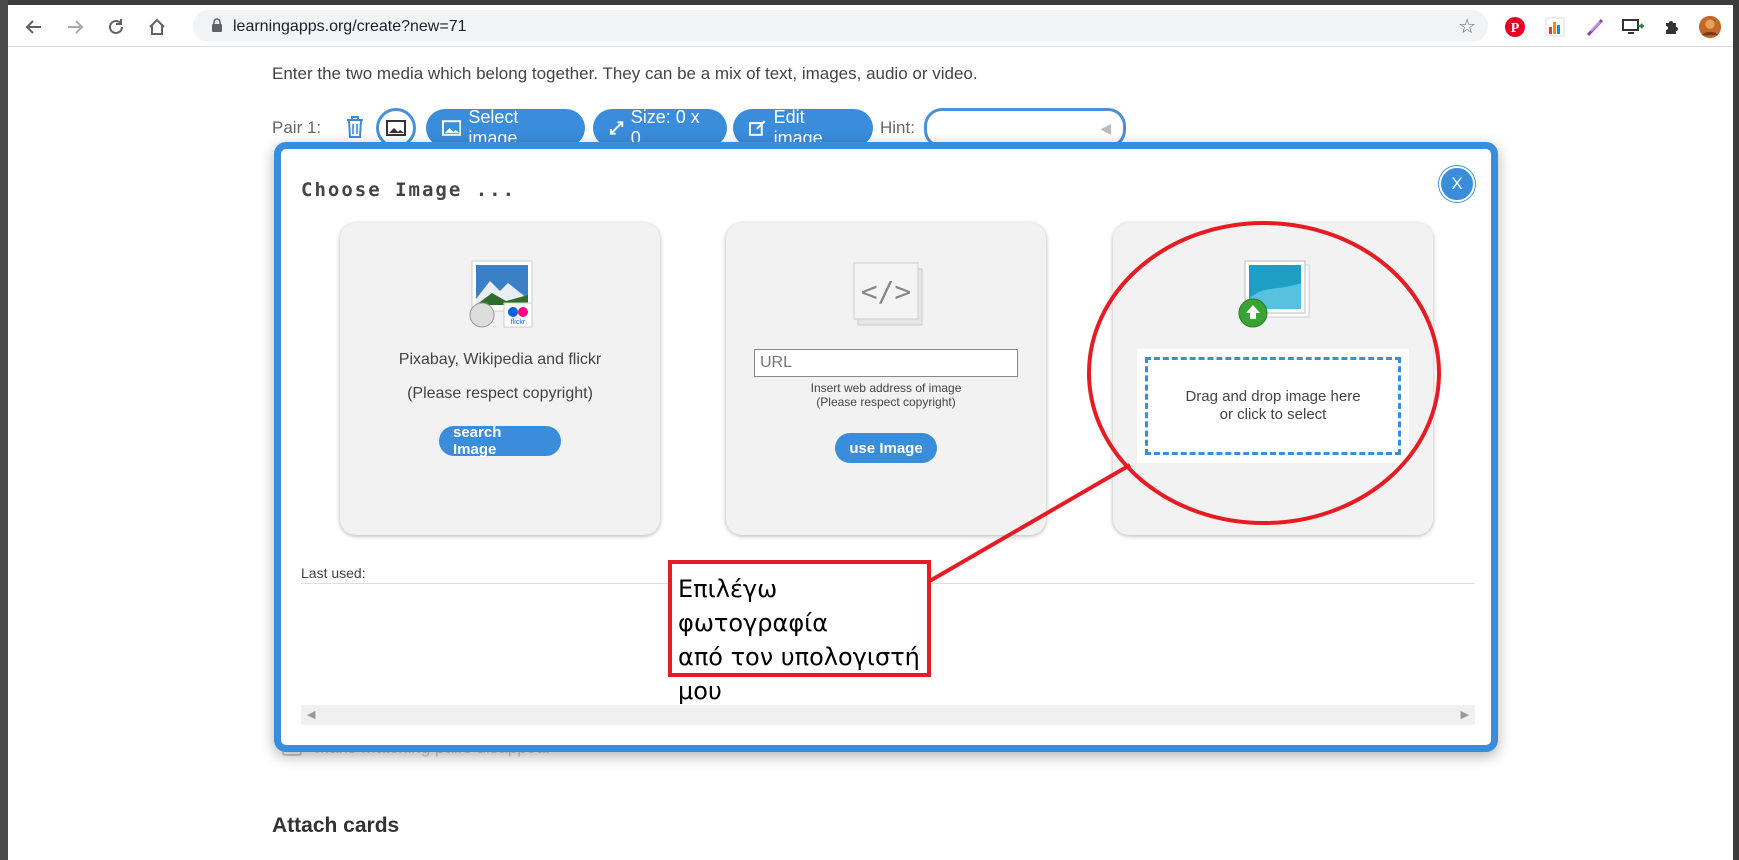 The width and height of the screenshot is (1739, 860). I want to click on pinterest-icon: P, so click(1515, 27).